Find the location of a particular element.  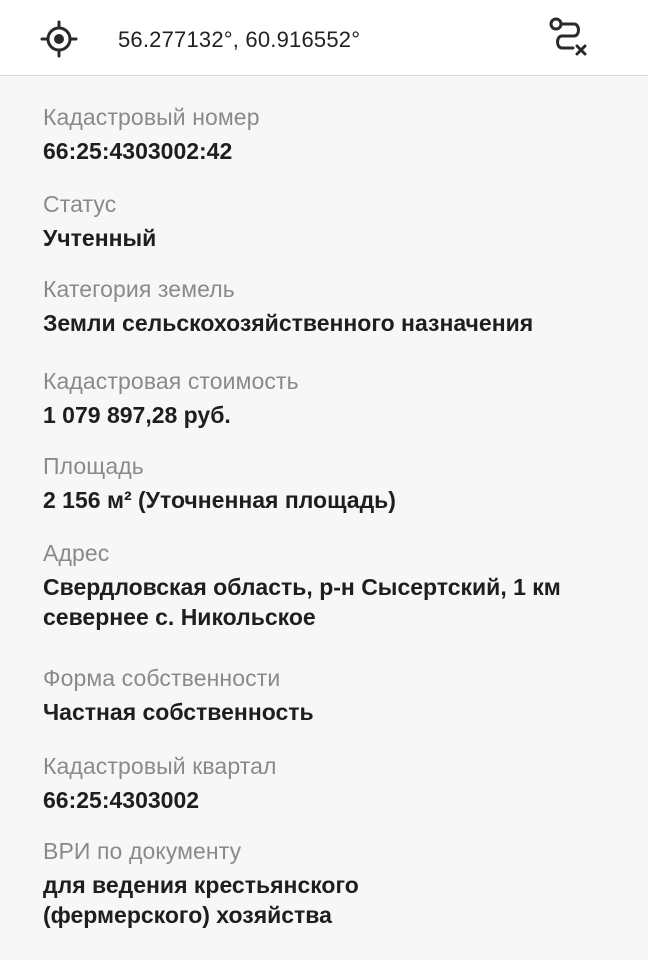

map-info-header: 56.277132°, 60.916552° is located at coordinates (324, 38).